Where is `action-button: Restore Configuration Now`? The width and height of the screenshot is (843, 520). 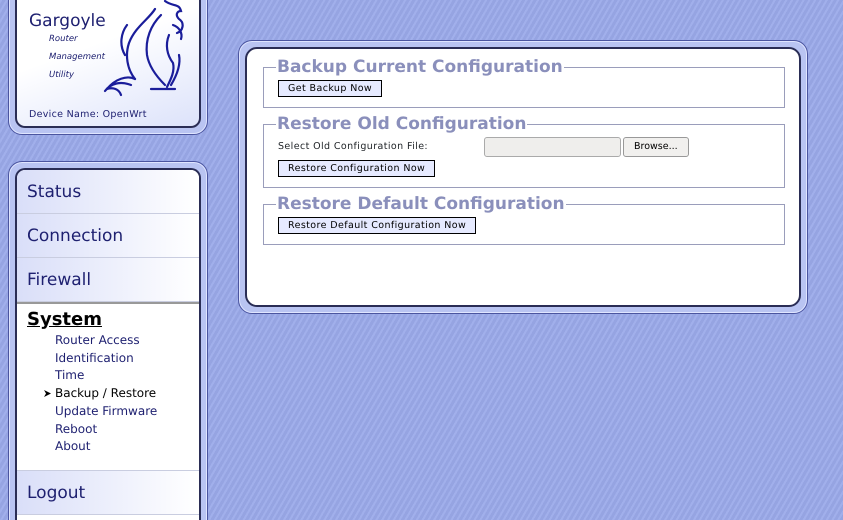 action-button: Restore Configuration Now is located at coordinates (357, 168).